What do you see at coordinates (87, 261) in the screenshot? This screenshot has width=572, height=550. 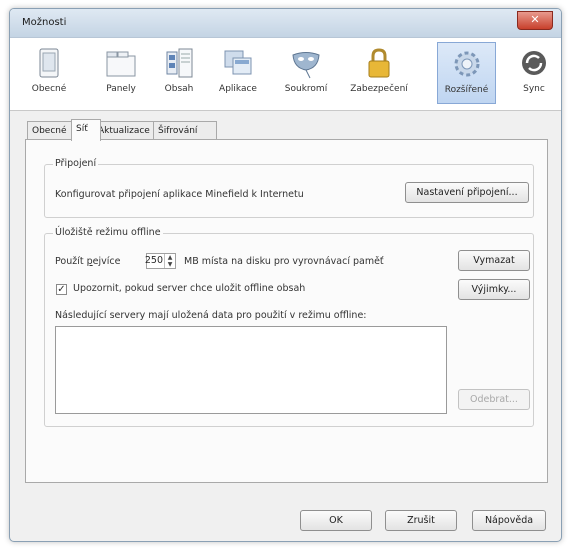 I see `cache-size-label: Použít pejvíce` at bounding box center [87, 261].